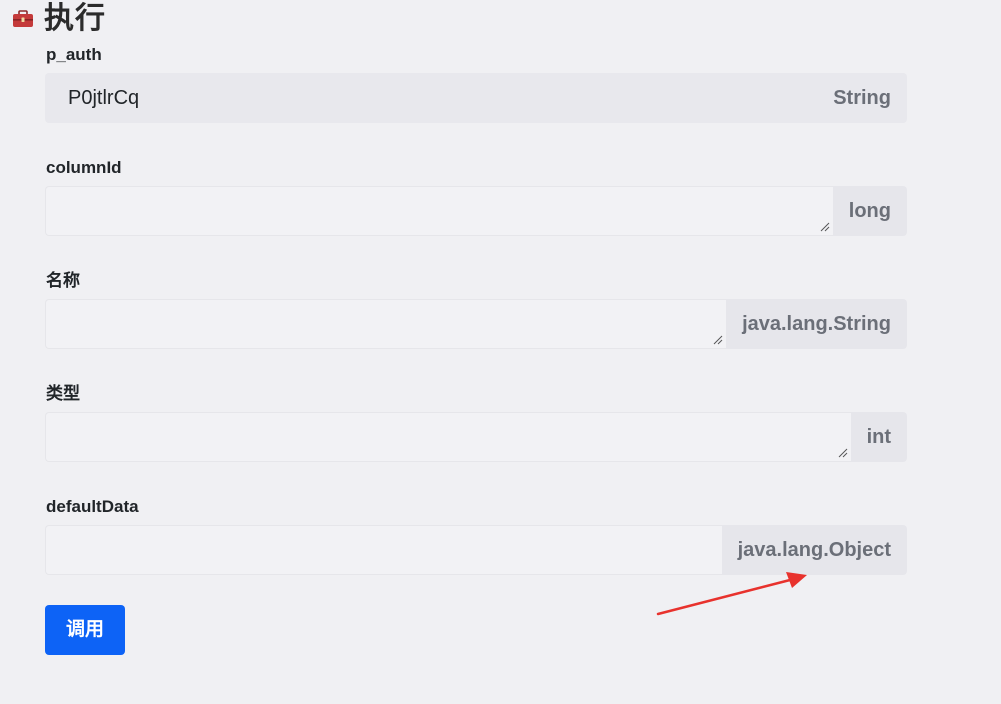  I want to click on page-header: 执行, so click(59, 19).